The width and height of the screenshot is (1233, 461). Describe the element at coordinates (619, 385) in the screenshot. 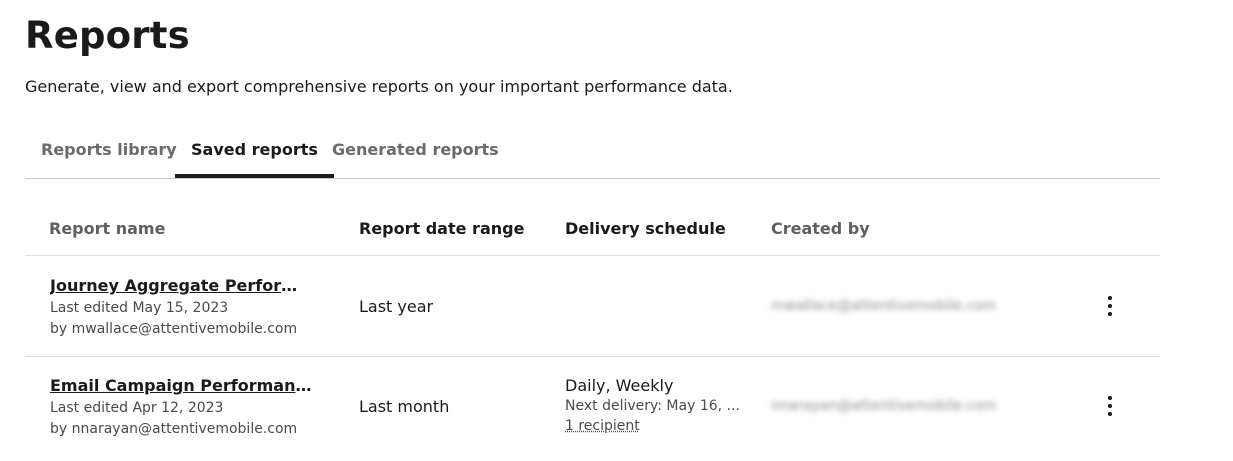

I see `delivery-frequency: Daily, Weekly` at that location.